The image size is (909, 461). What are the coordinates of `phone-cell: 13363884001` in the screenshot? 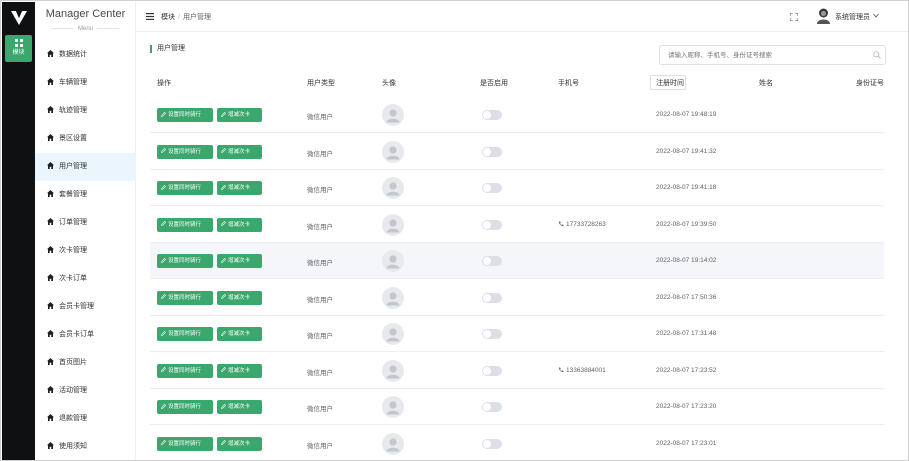 It's located at (582, 370).